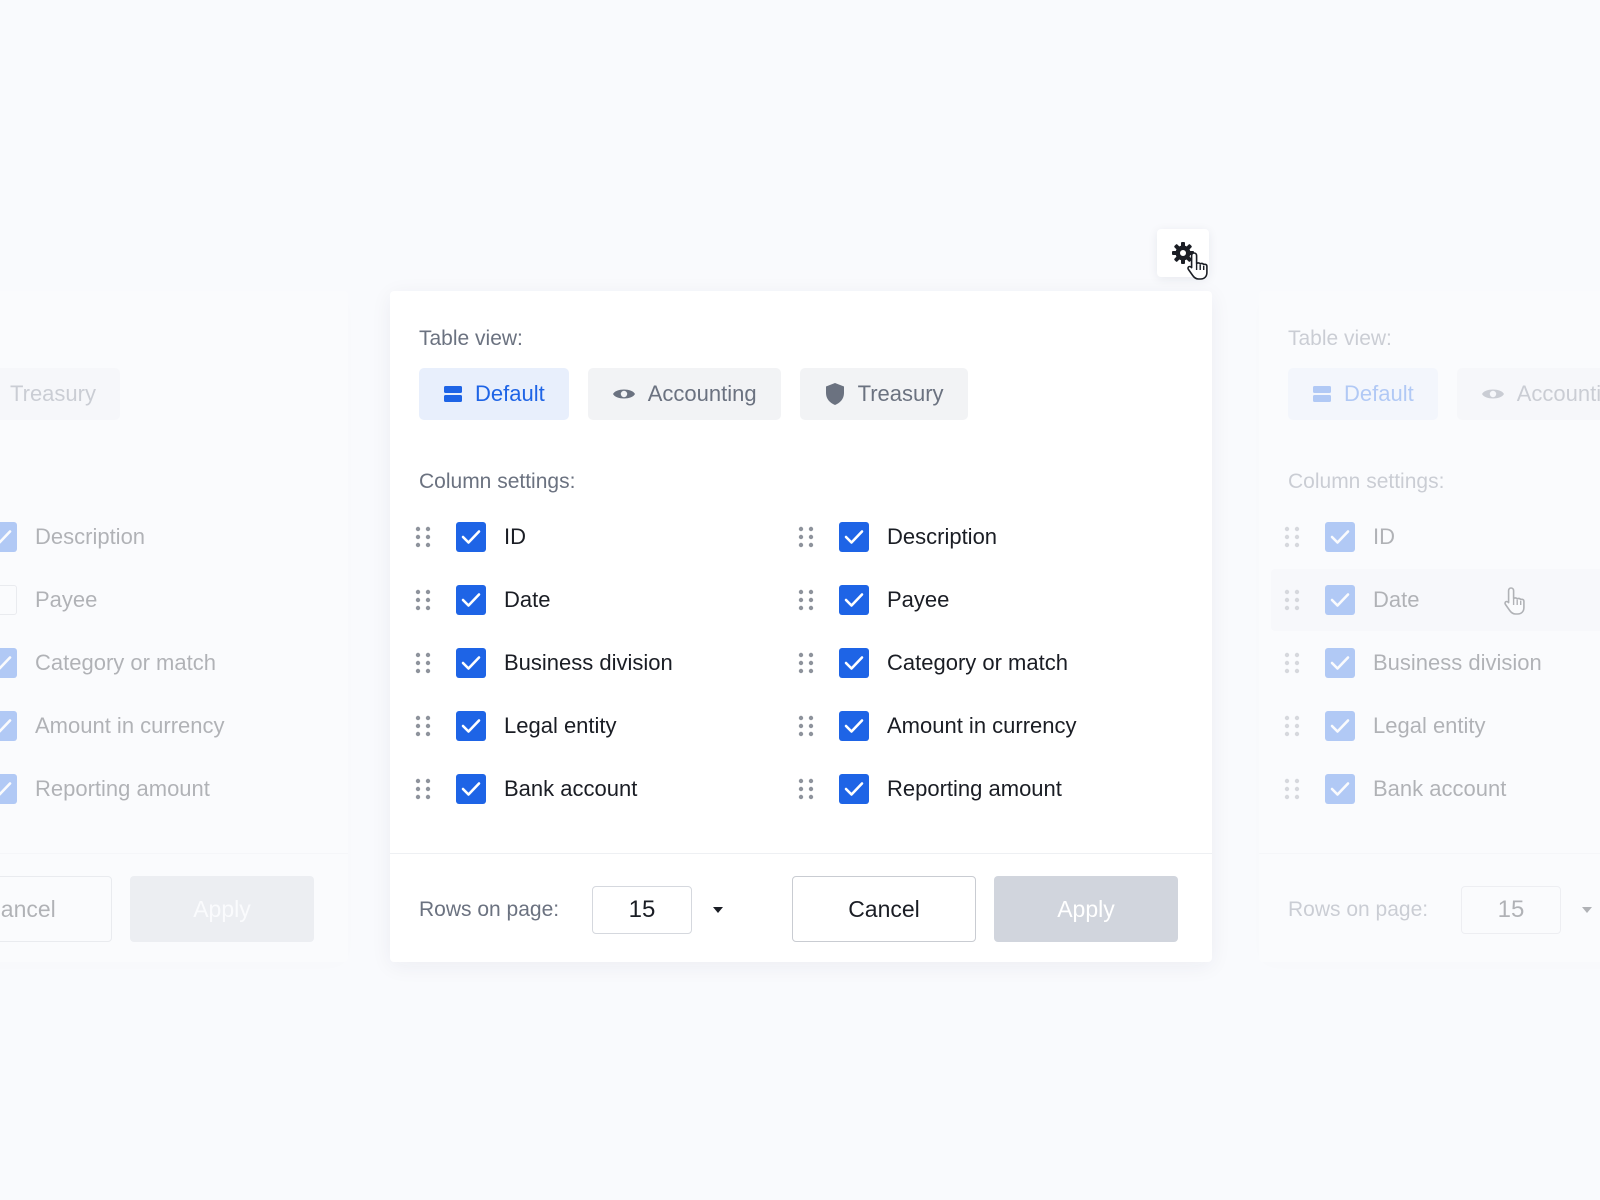  I want to click on rows-per-page-input: 15, so click(642, 910).